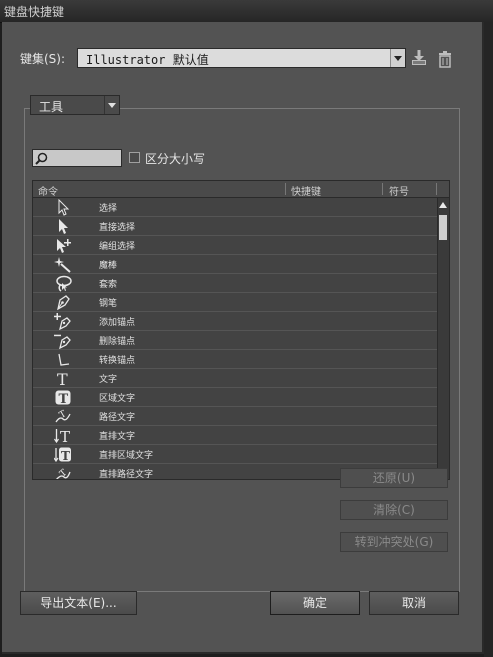 The image size is (493, 657). Describe the element at coordinates (443, 227) in the screenshot. I see `scrollbar-thumb` at that location.